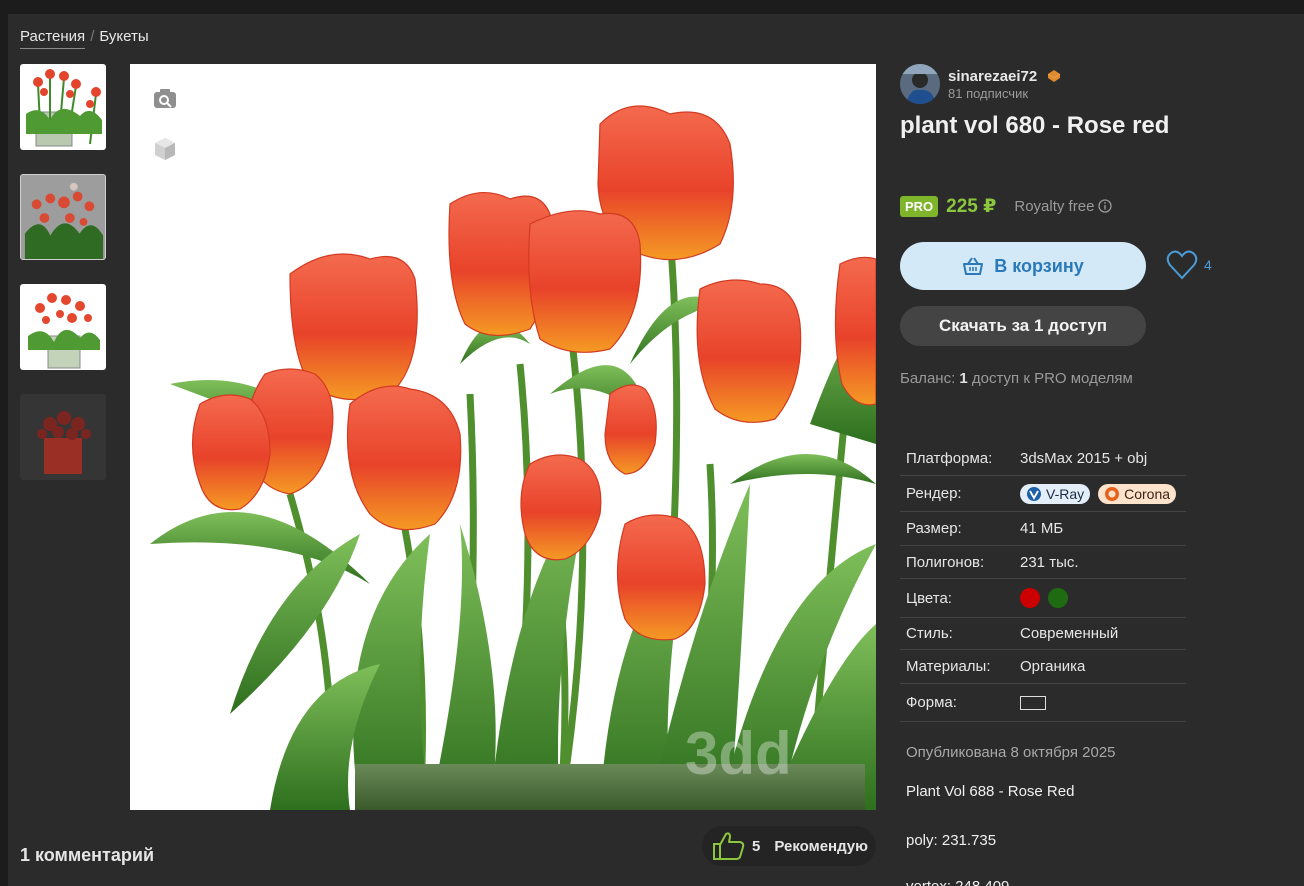 The height and width of the screenshot is (886, 1304). What do you see at coordinates (930, 378) in the screenshot?
I see `balance-prefix: Баланс:` at bounding box center [930, 378].